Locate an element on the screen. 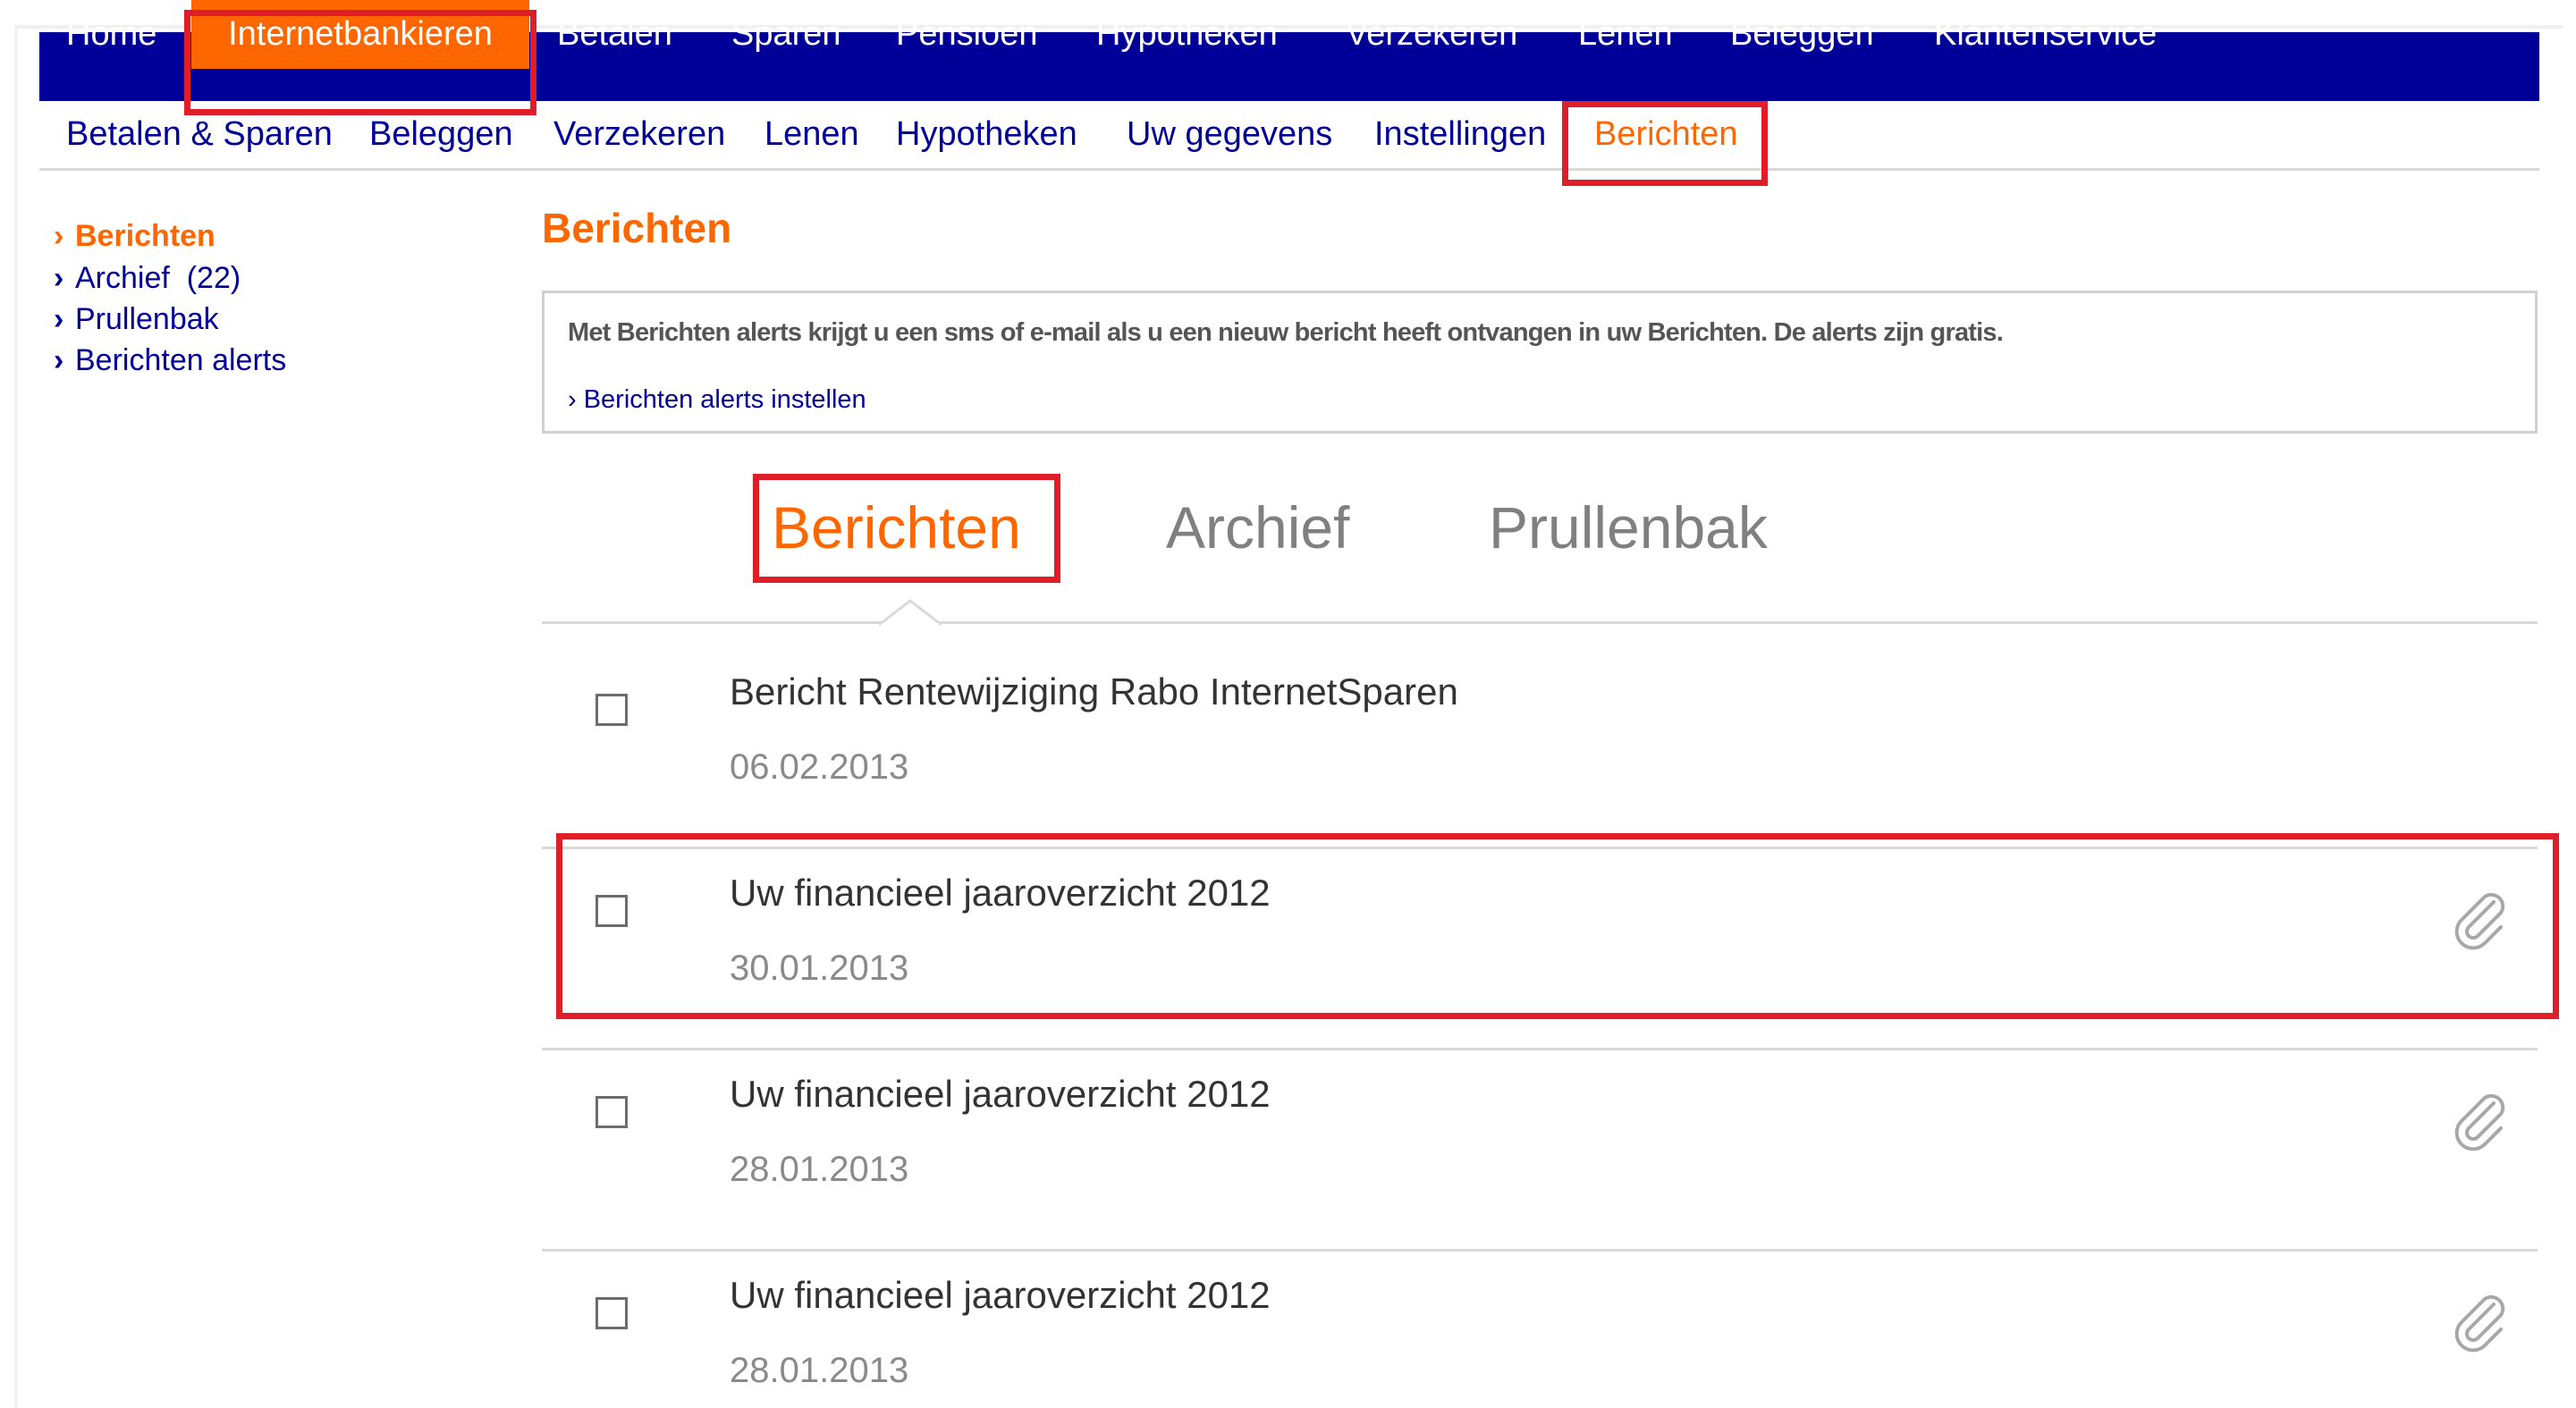 This screenshot has height=1408, width=2576. subnav-uw-gegevens: Uw gegevens is located at coordinates (1229, 134).